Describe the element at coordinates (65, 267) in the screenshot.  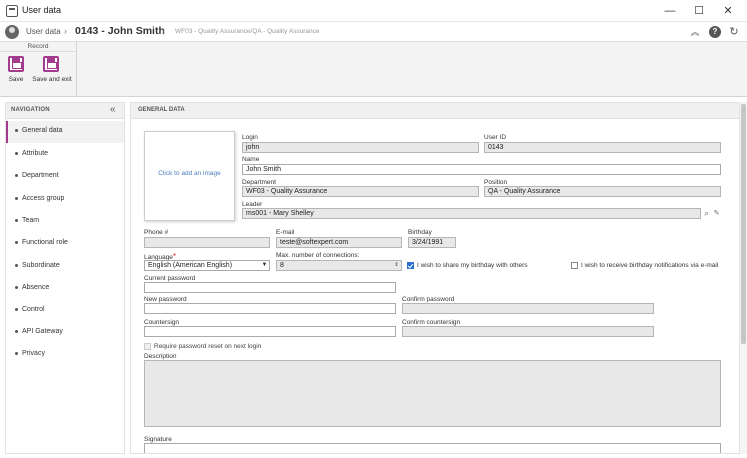
I see `nav-item-subordinate: Subordinate` at that location.